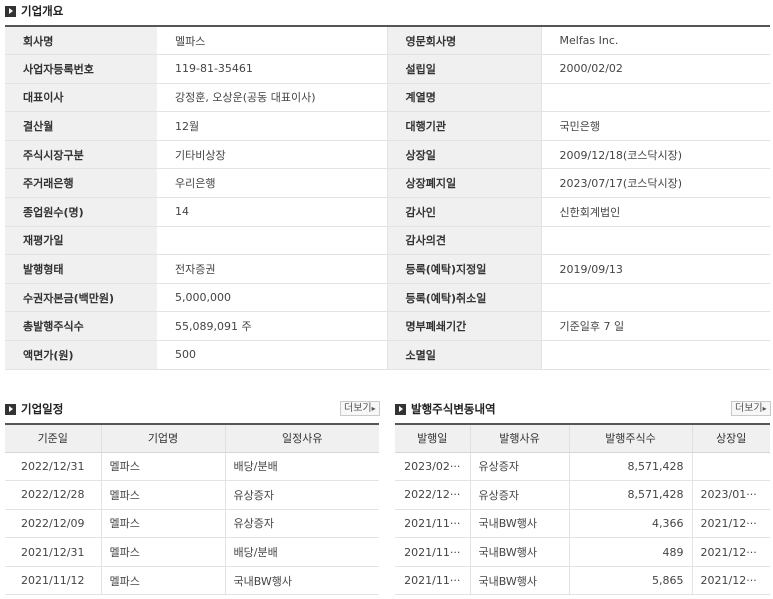  What do you see at coordinates (387, 183) in the screenshot?
I see `overview-row: 주거래은행 우리은행 상장폐지일 2023/07/17(코스닥시장)` at bounding box center [387, 183].